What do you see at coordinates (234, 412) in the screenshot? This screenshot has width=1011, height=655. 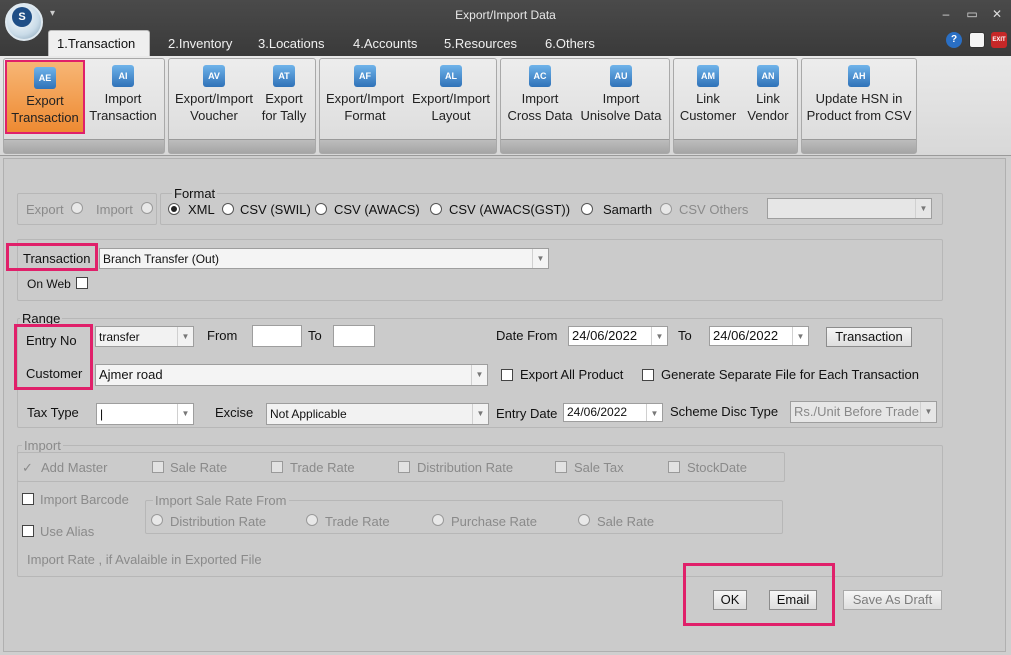 I see `excise-label: Excise` at bounding box center [234, 412].